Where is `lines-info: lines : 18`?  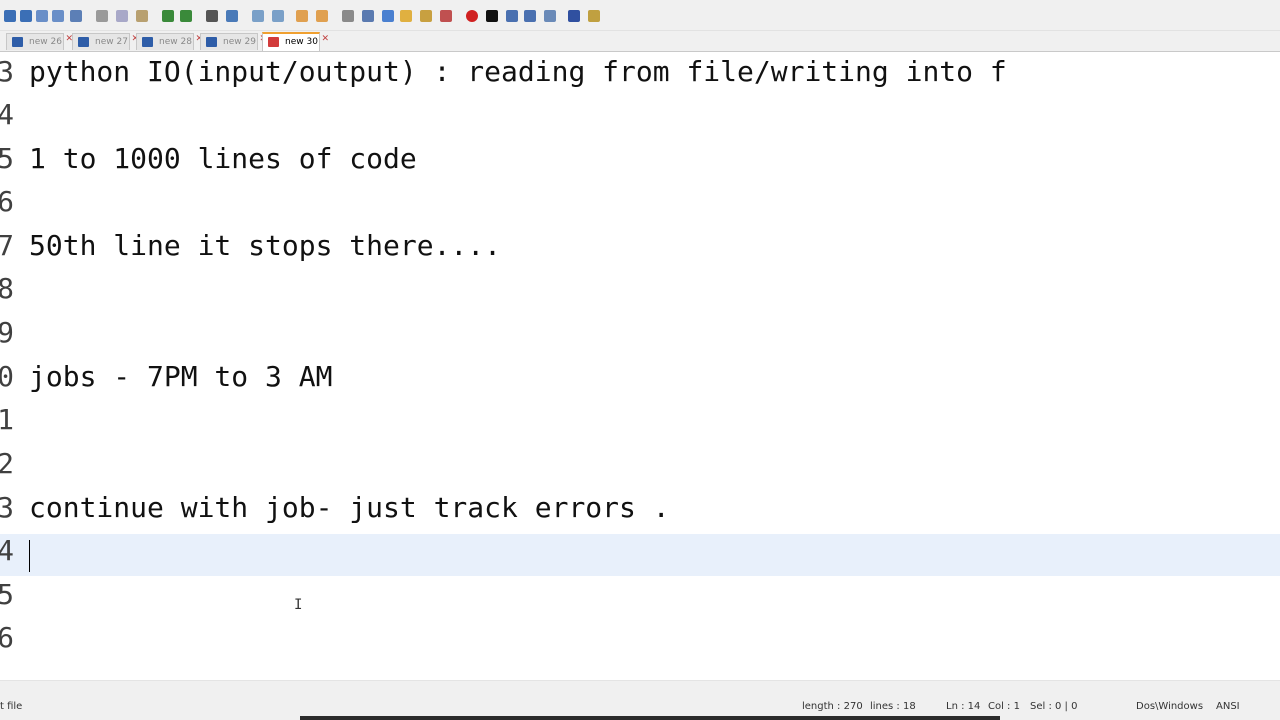
lines-info: lines : 18 is located at coordinates (893, 706).